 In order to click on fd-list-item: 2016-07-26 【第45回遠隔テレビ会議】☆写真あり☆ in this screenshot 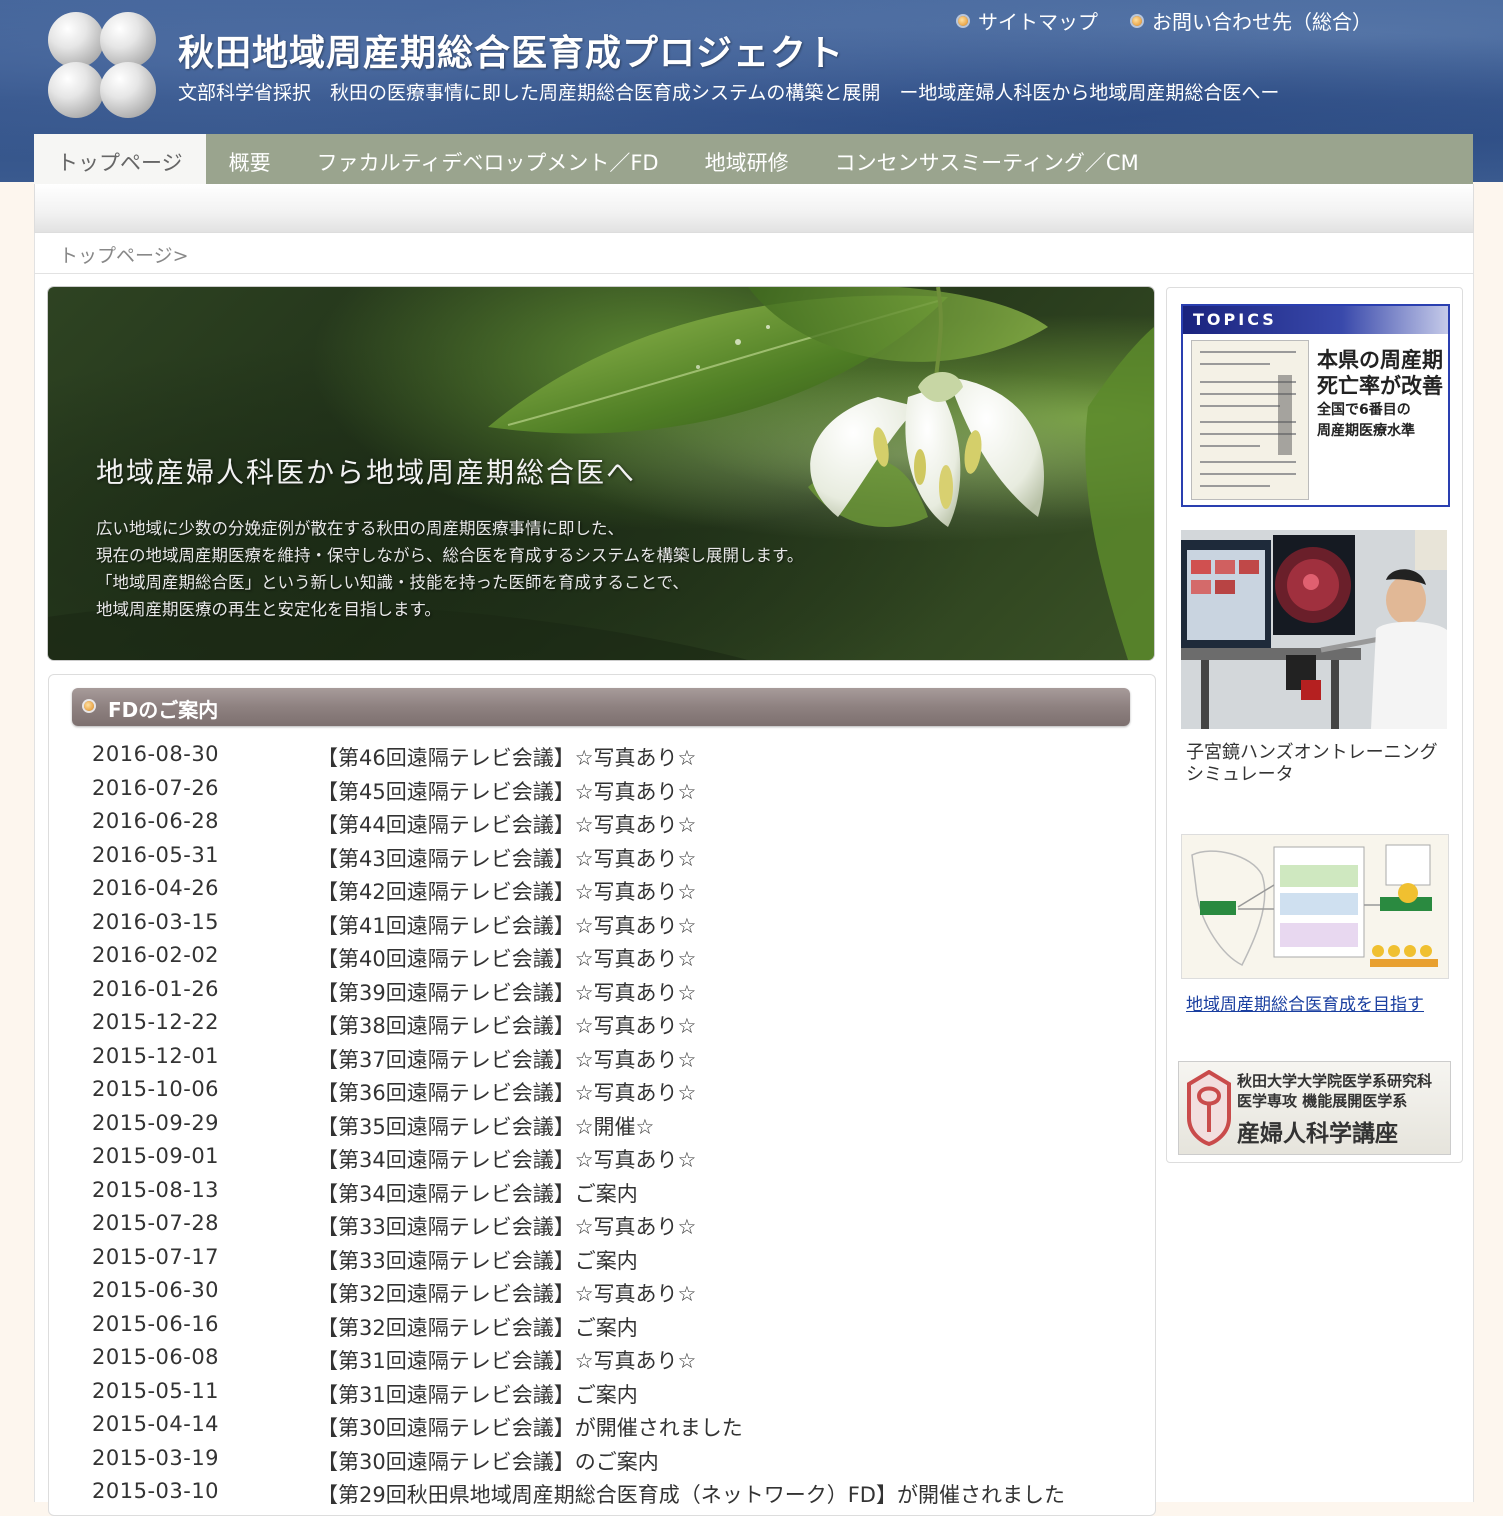, I will do `click(612, 793)`.